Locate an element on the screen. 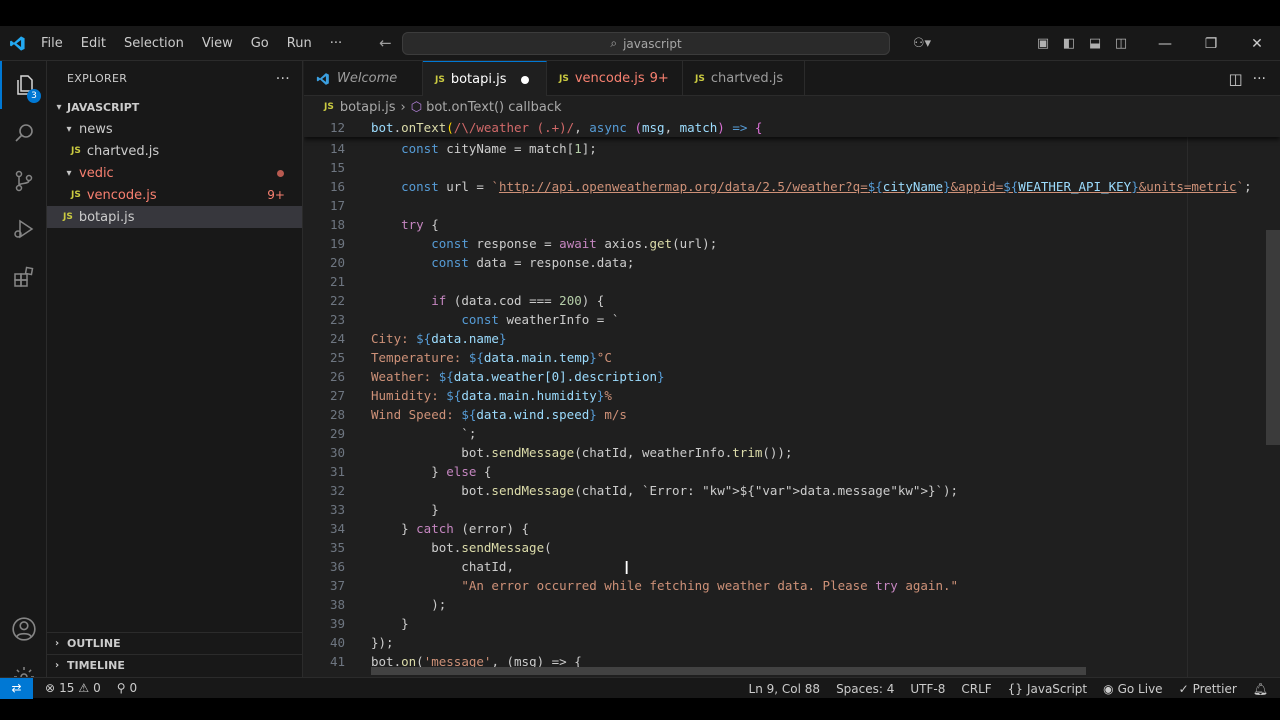 This screenshot has height=720, width=1280. line-number: 41 is located at coordinates (337, 661).